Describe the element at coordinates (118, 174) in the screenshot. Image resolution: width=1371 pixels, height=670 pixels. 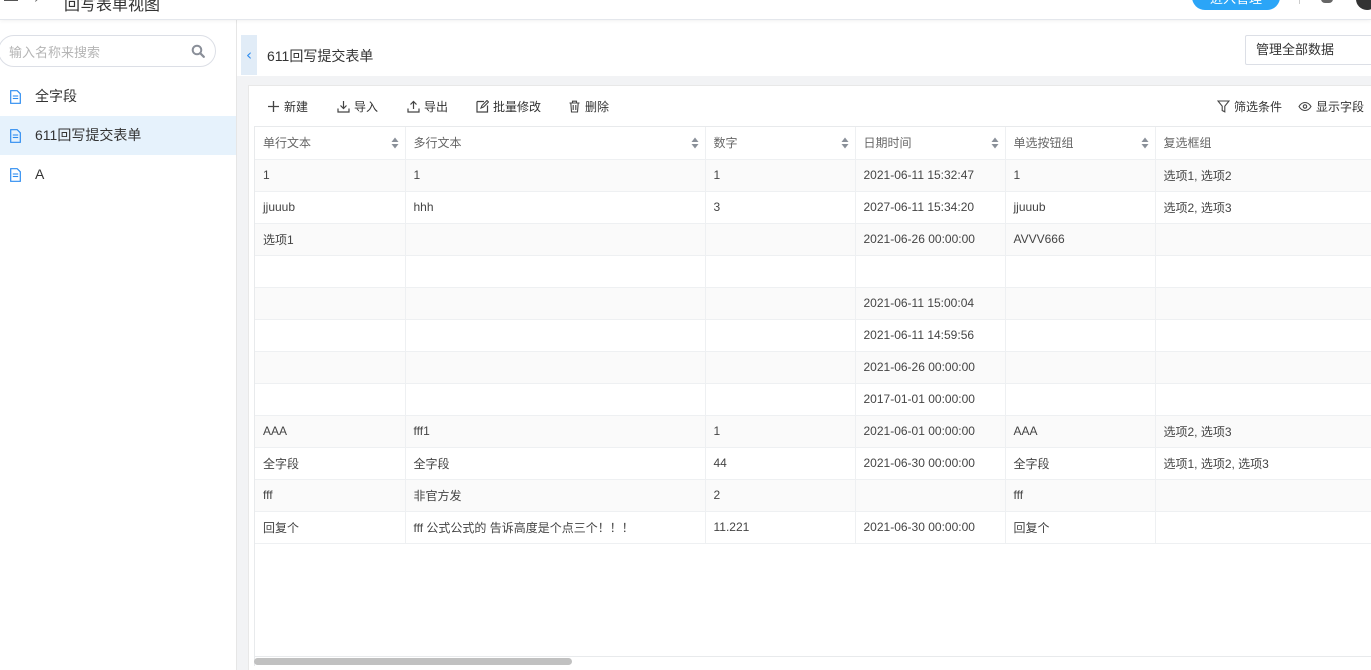
I see `sidebar-item-a: A` at that location.